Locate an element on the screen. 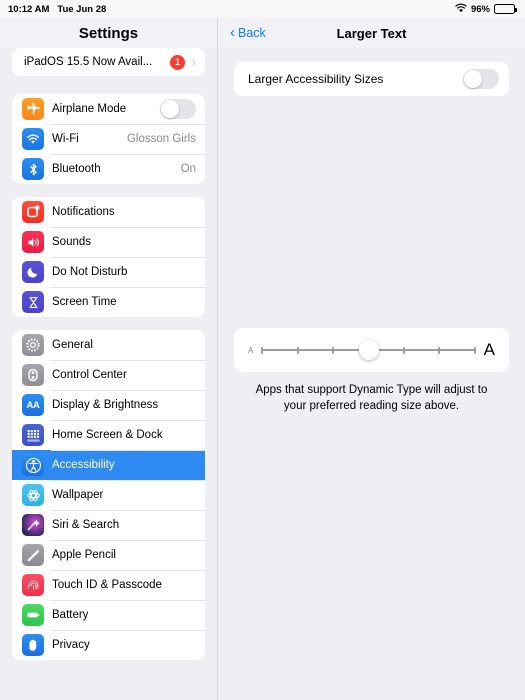 The height and width of the screenshot is (700, 525). sidebar-item-accessibility: Accessibility is located at coordinates (108, 465).